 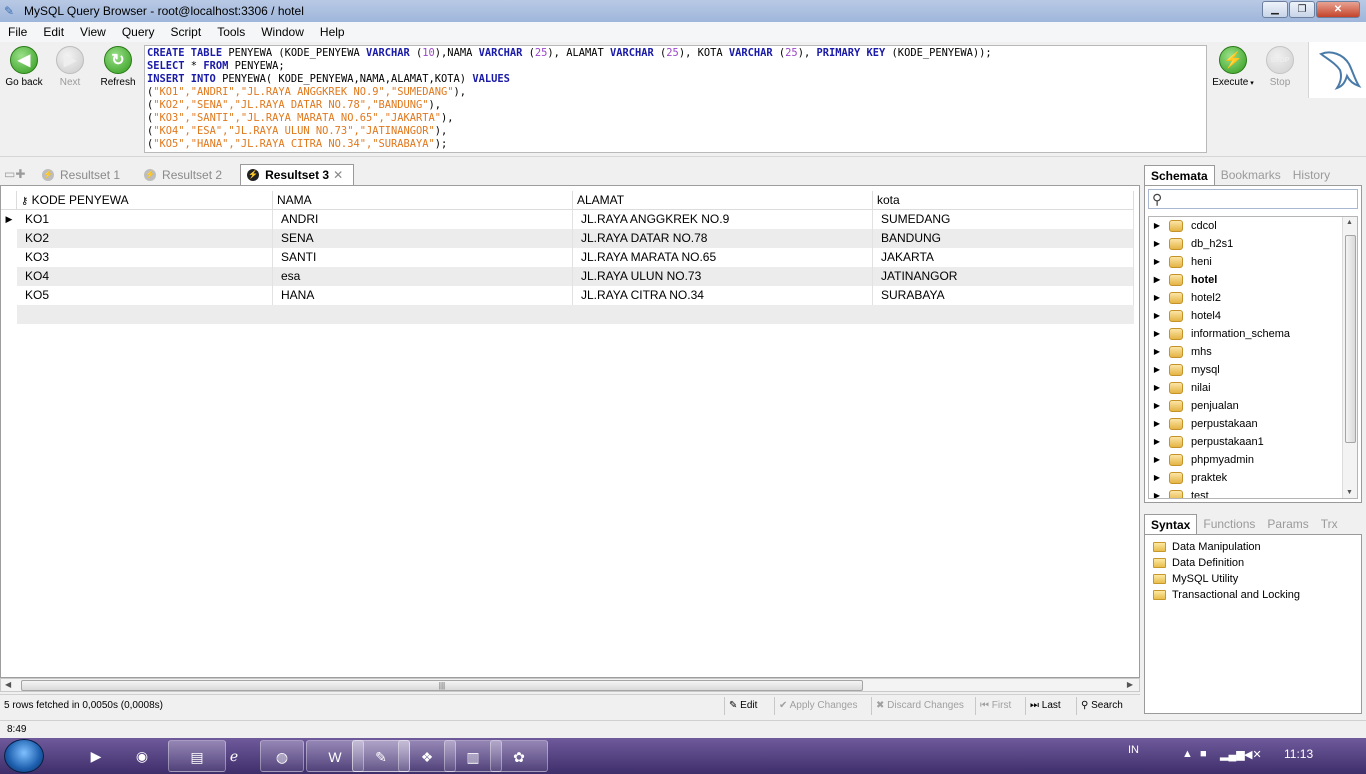 What do you see at coordinates (1003, 200) in the screenshot?
I see `column-header-kota: kota` at bounding box center [1003, 200].